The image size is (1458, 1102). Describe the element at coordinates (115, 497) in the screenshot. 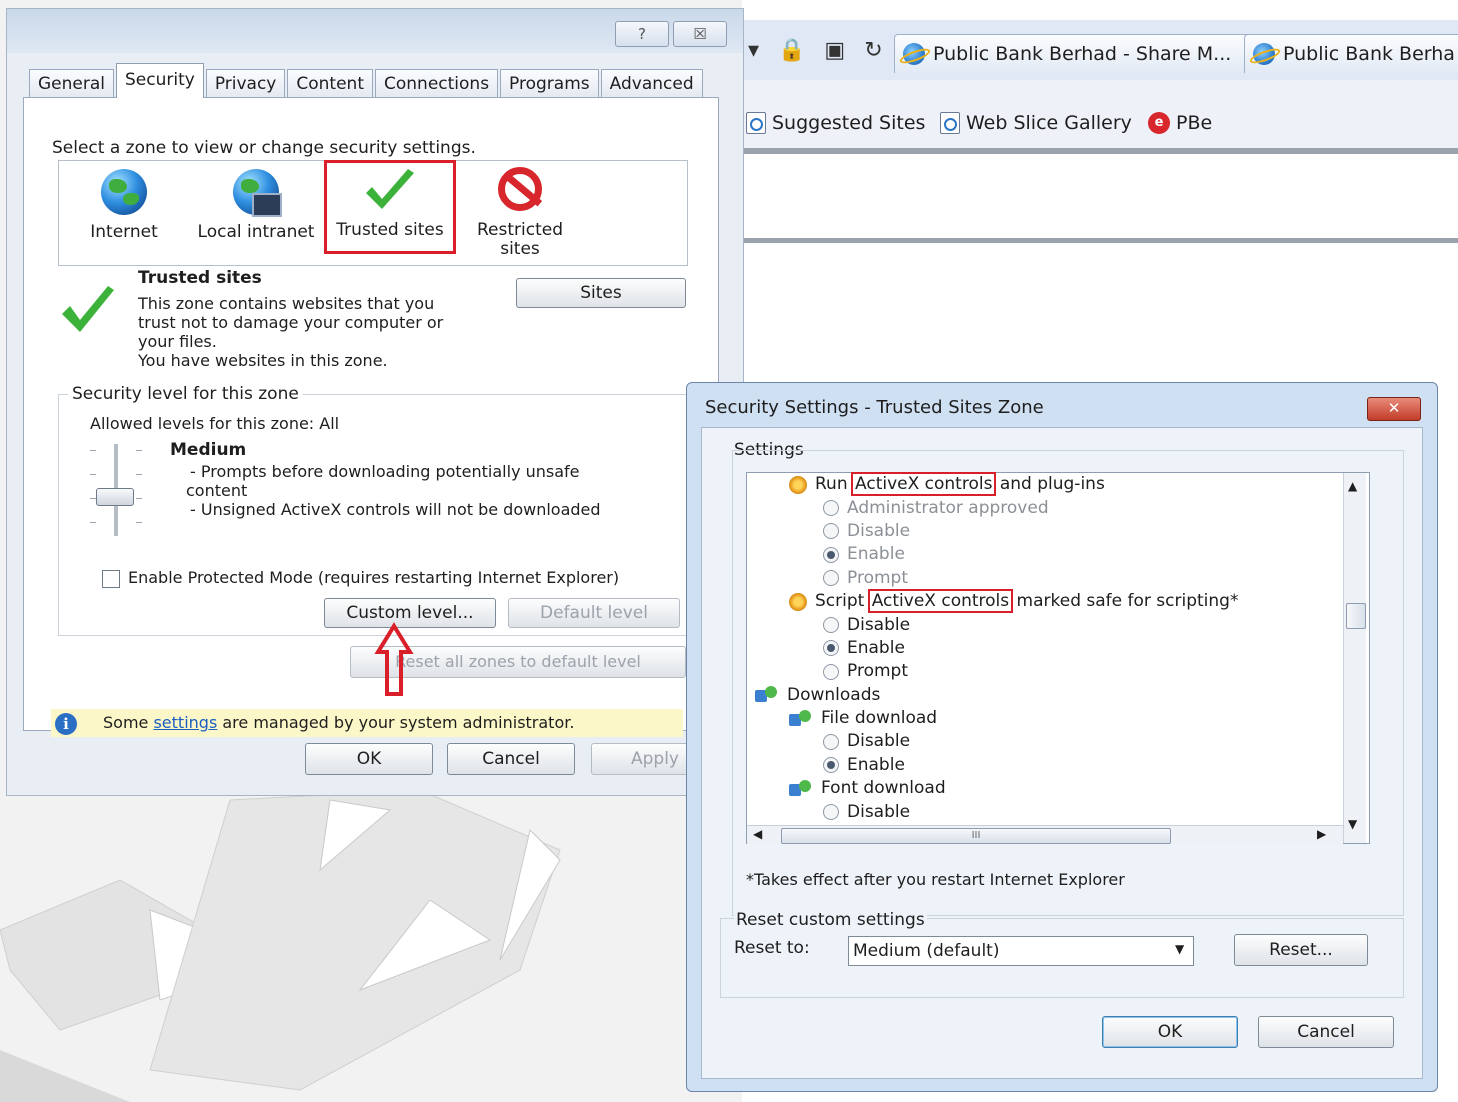

I see `security-slider-thumb` at that location.